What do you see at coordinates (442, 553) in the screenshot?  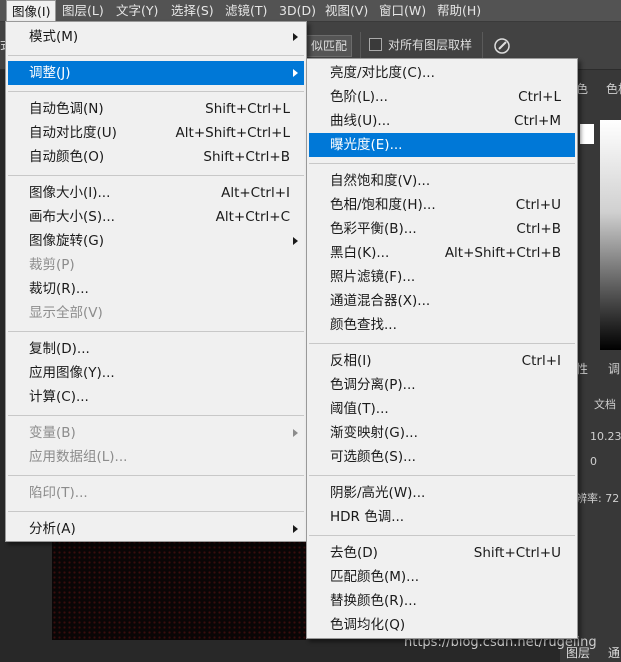 I see `menu-item-去色: 去色(D) Shift+Ctrl+U` at bounding box center [442, 553].